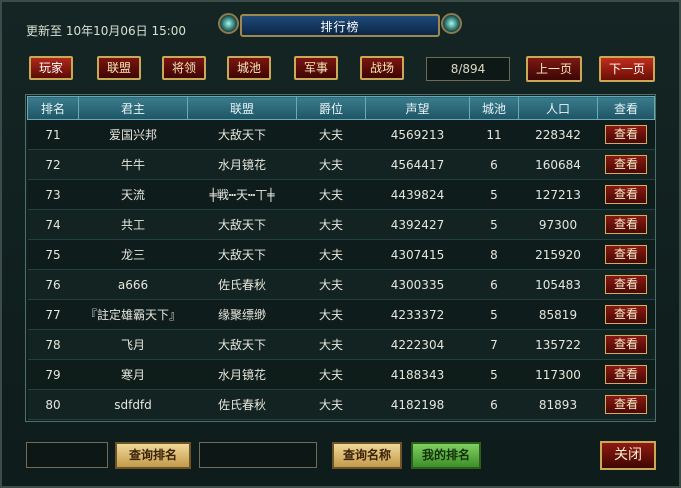 This screenshot has width=681, height=488. What do you see at coordinates (367, 455) in the screenshot?
I see `query-name-button: 查询名称` at bounding box center [367, 455].